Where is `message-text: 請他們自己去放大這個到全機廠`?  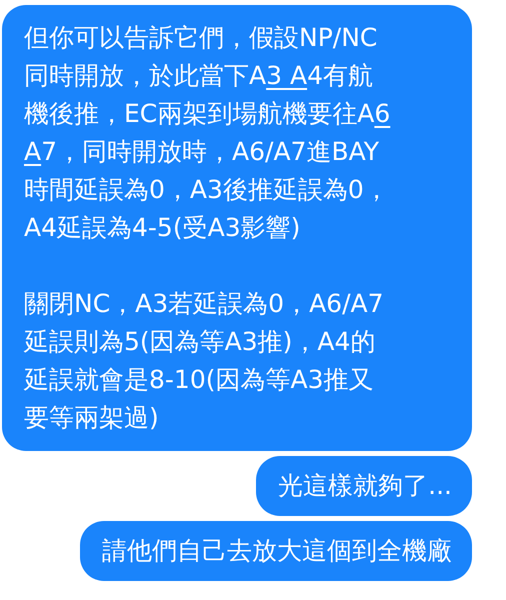
message-text: 請他們自己去放大這個到全機廠 is located at coordinates (277, 551).